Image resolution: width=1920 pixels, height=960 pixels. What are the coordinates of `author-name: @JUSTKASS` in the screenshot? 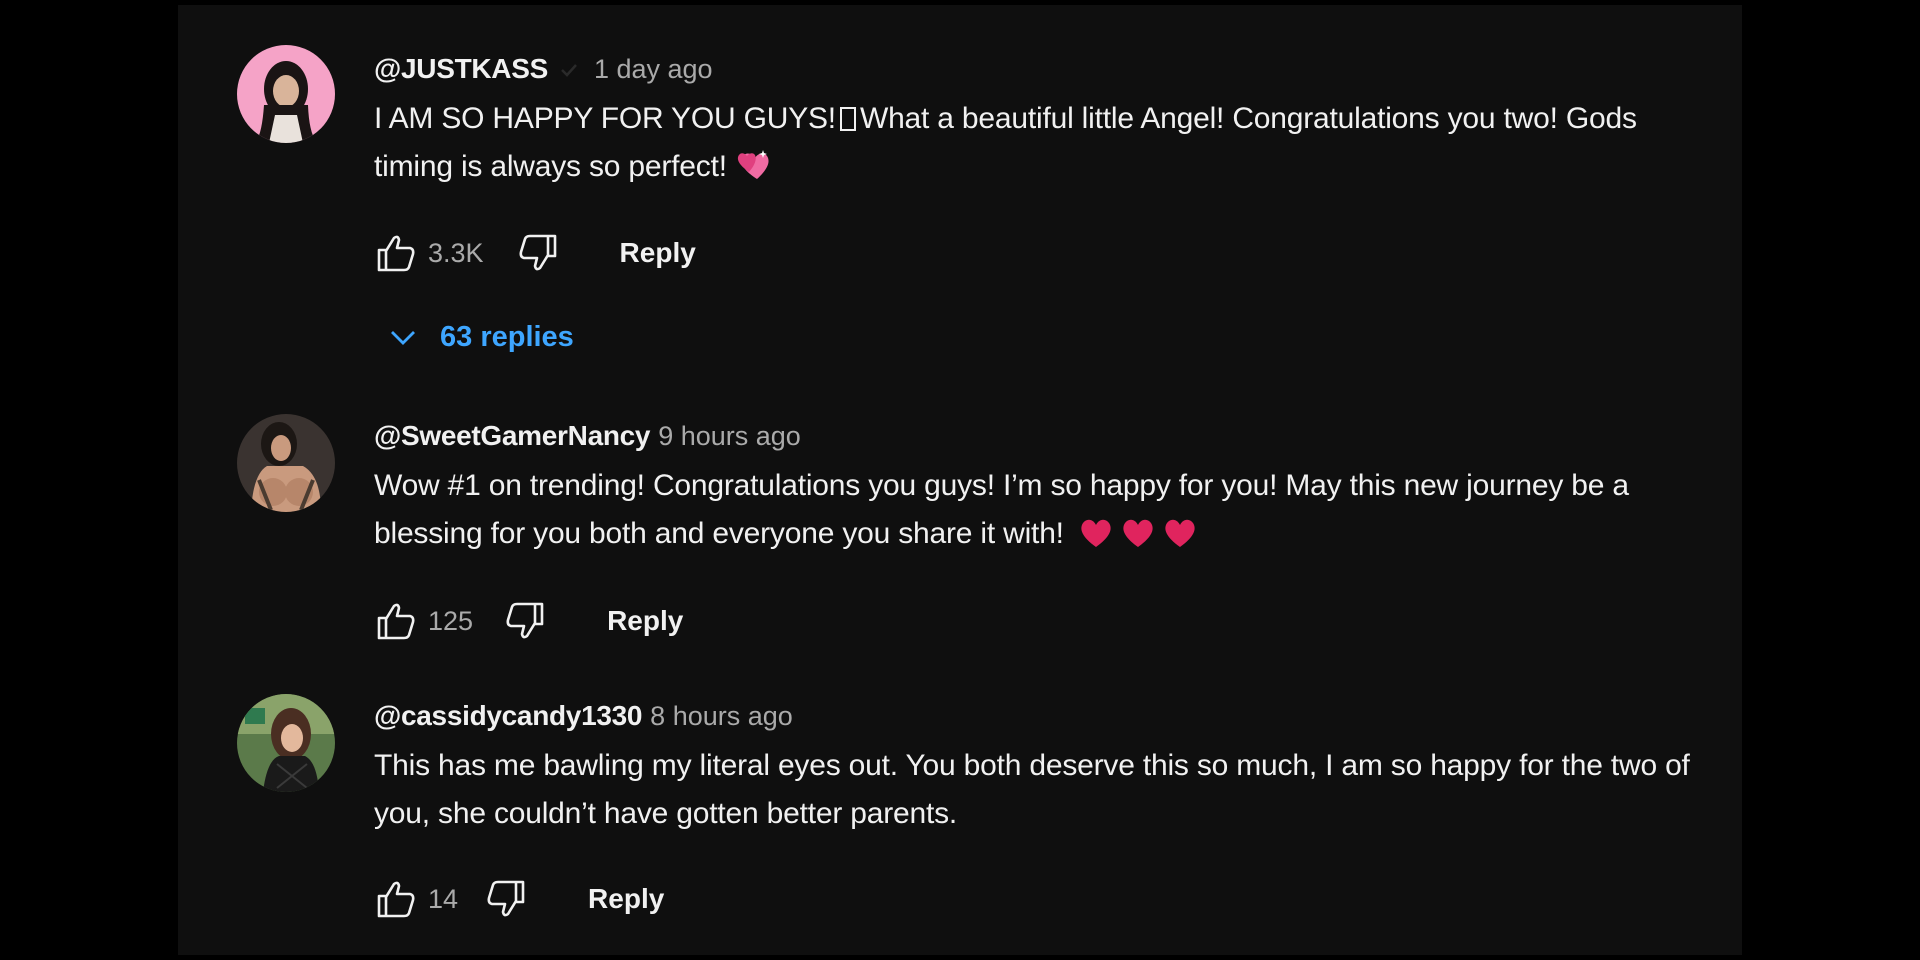 It's located at (461, 68).